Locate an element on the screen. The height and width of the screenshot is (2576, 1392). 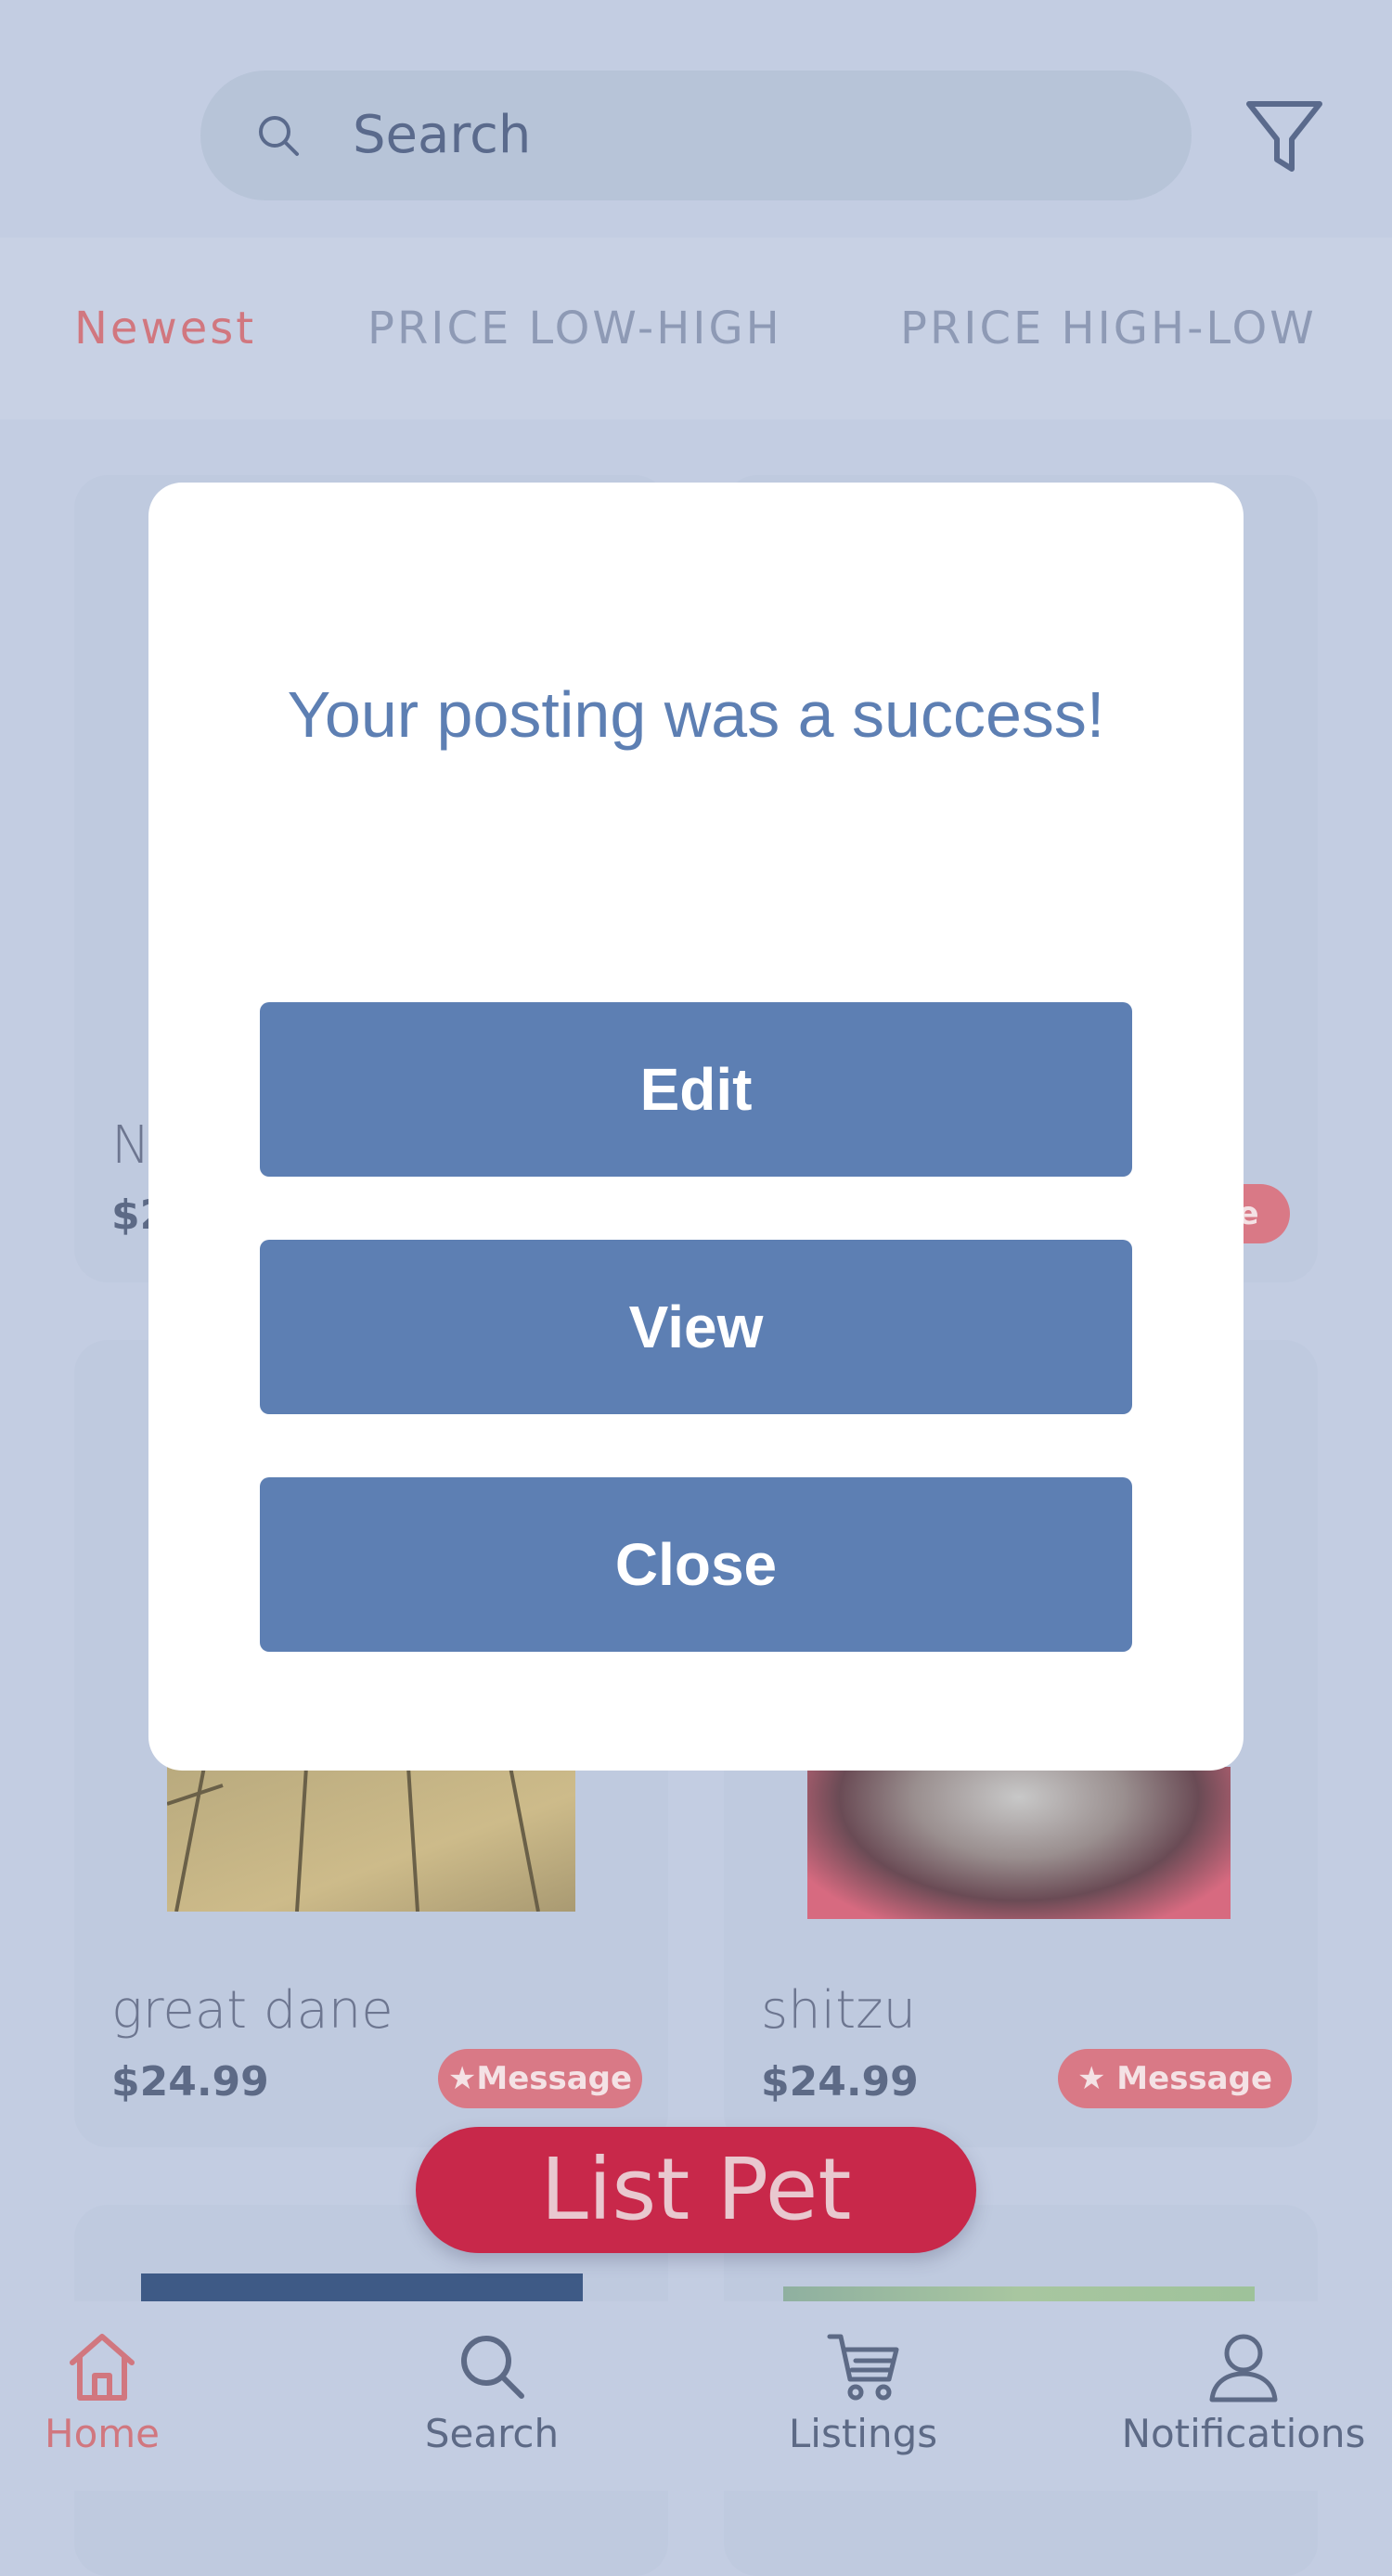
nav-notifications: Notifications is located at coordinates (1243, 2396).